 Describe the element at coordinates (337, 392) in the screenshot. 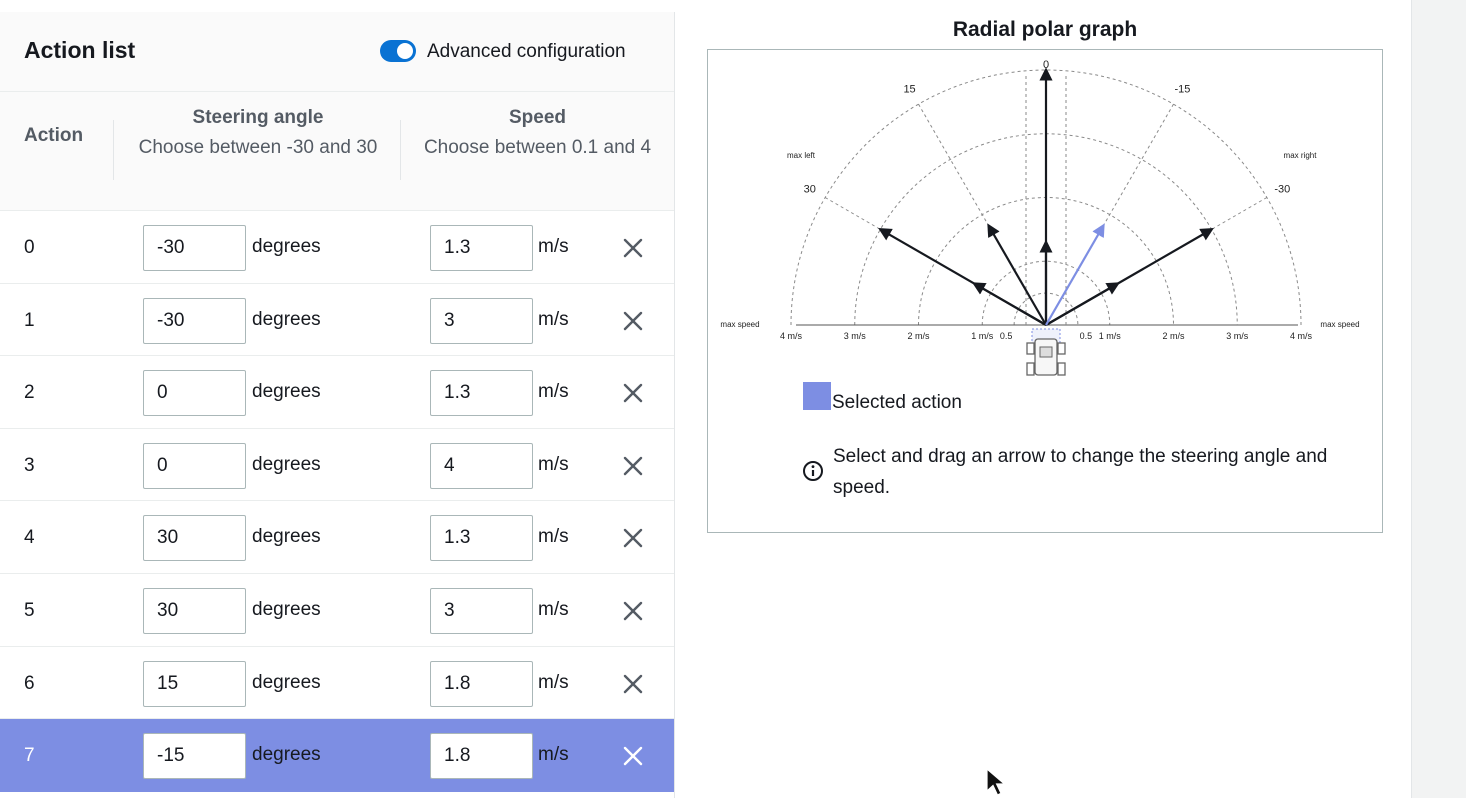

I see `action-row: 2 degrees m/s` at that location.